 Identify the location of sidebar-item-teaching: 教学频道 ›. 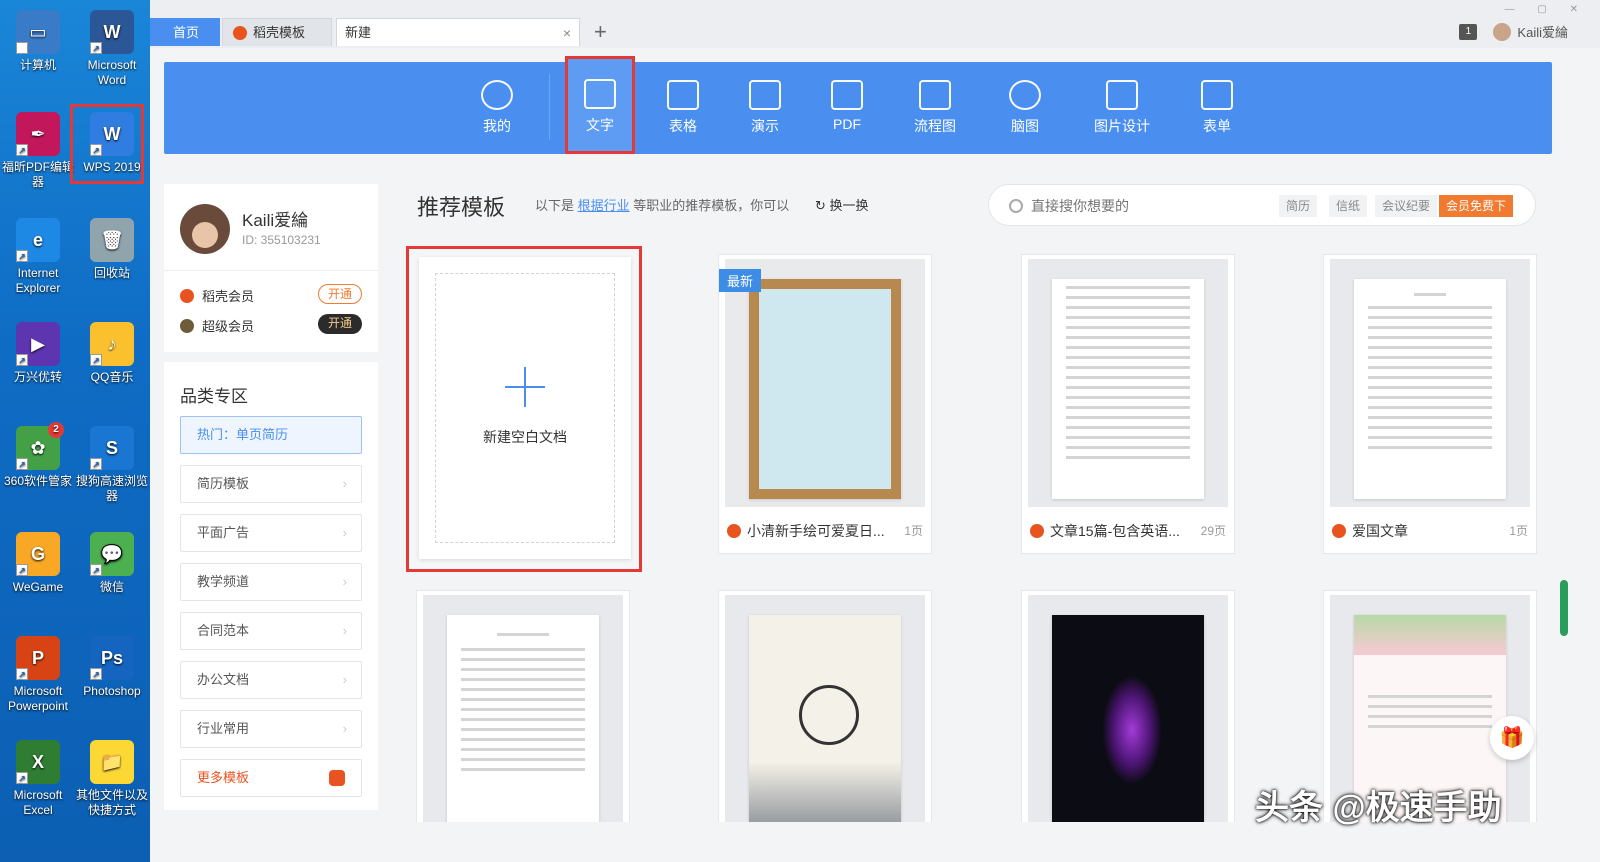
(271, 582).